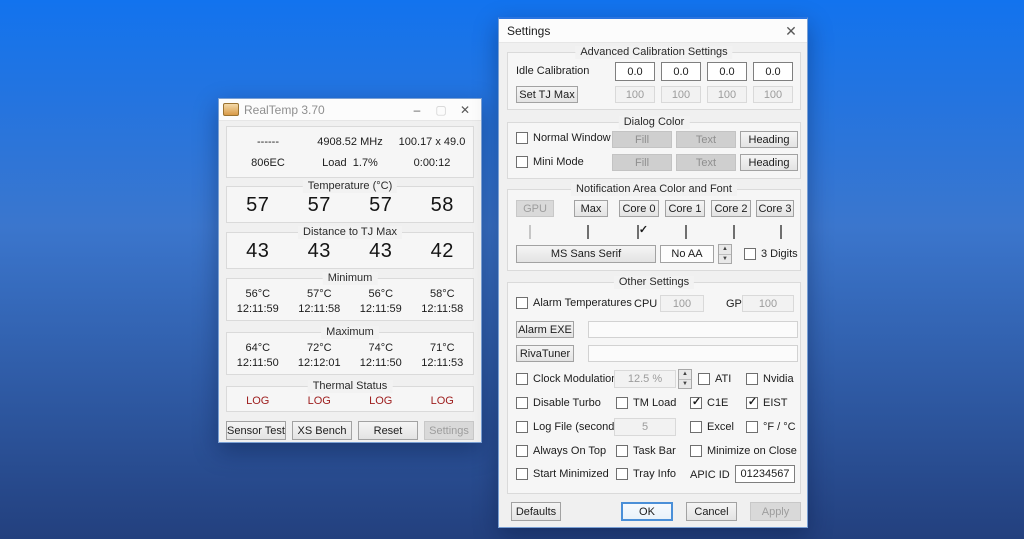 The width and height of the screenshot is (1024, 539). What do you see at coordinates (566, 379) in the screenshot?
I see `clock-modulation-checkbox: Clock Modulation` at bounding box center [566, 379].